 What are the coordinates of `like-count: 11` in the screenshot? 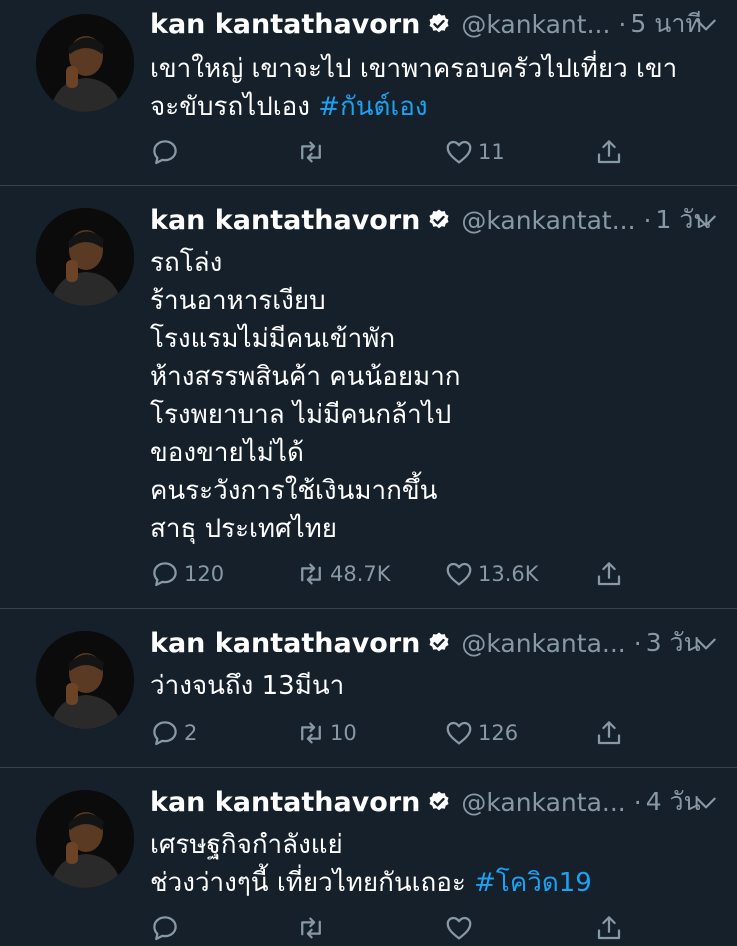 It's located at (491, 152).